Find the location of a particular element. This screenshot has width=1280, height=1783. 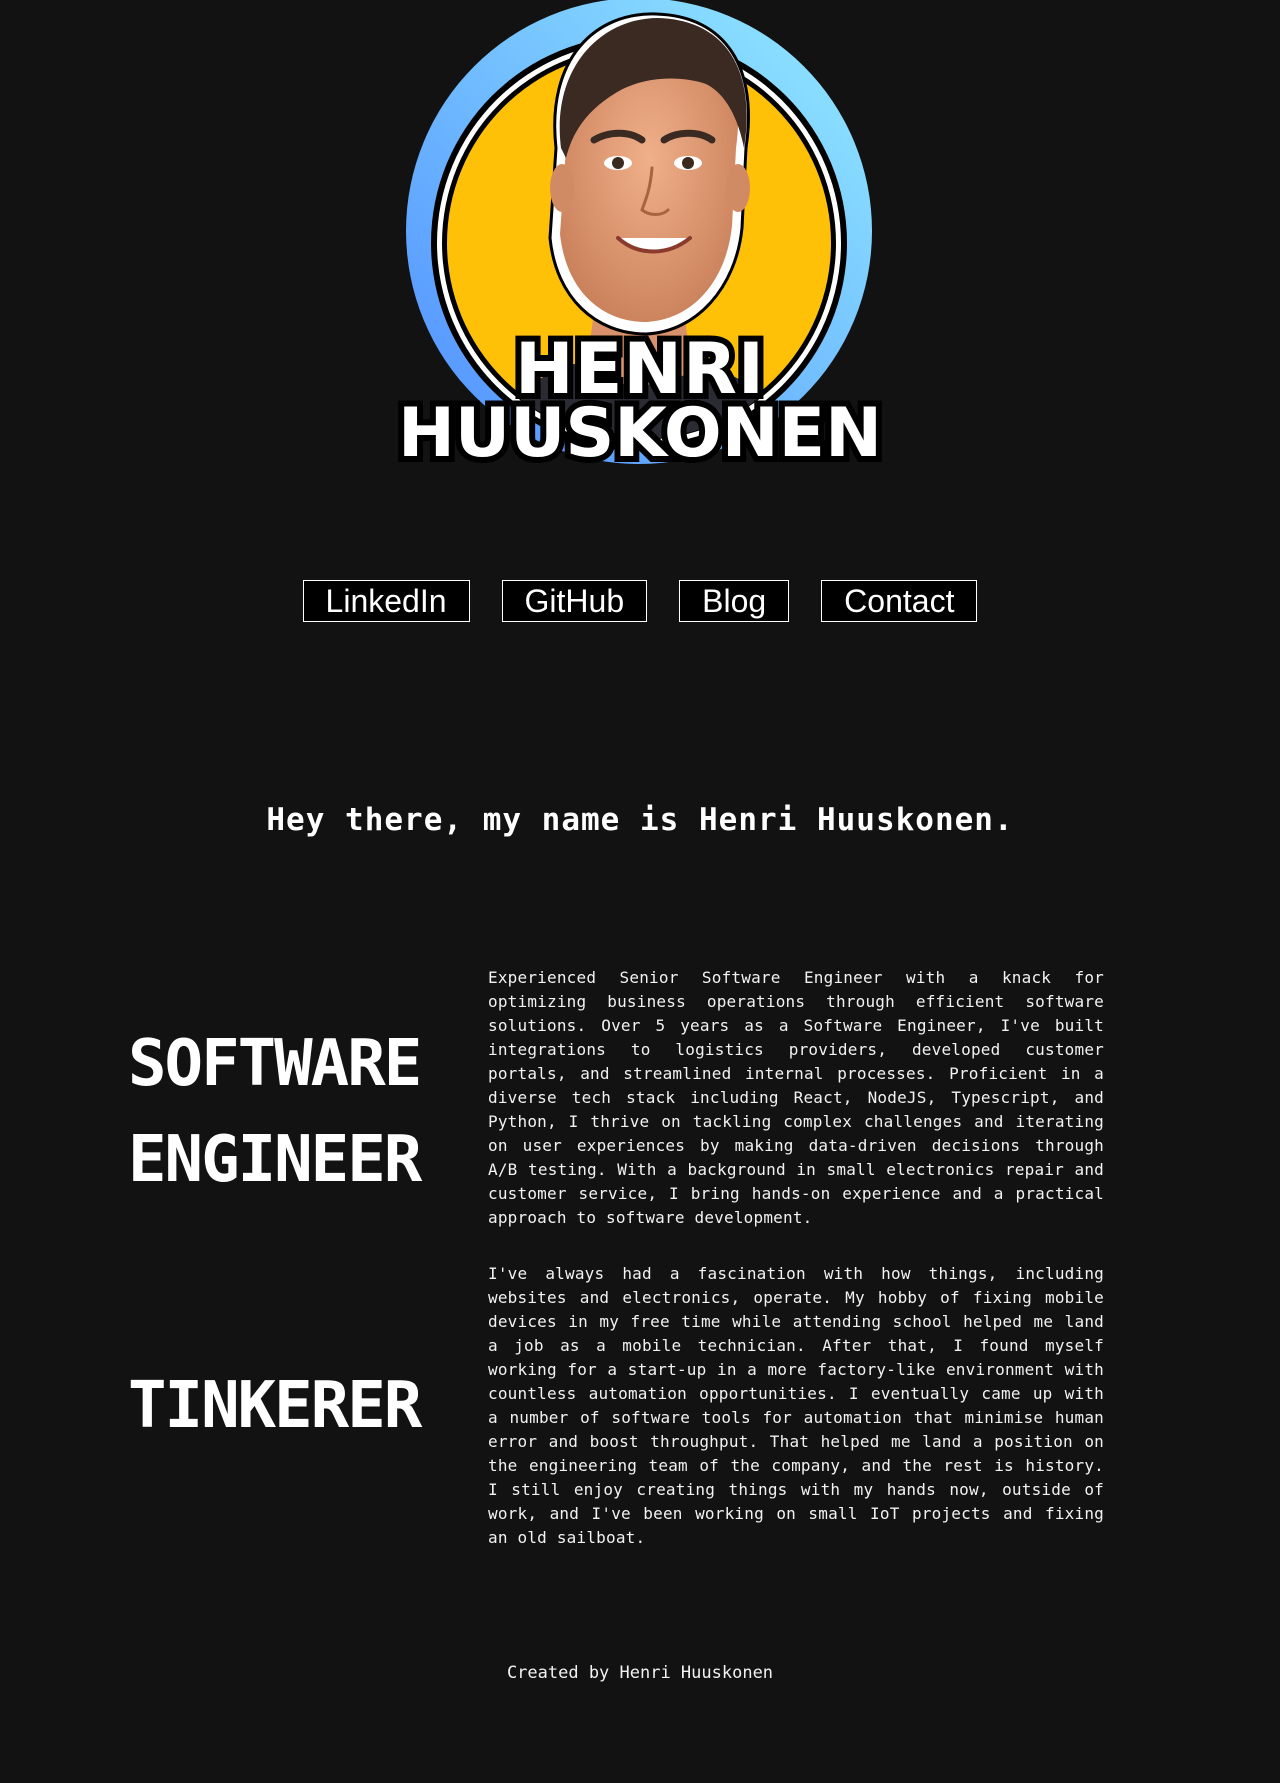

linkedin-link-button: LinkedIn is located at coordinates (386, 601).